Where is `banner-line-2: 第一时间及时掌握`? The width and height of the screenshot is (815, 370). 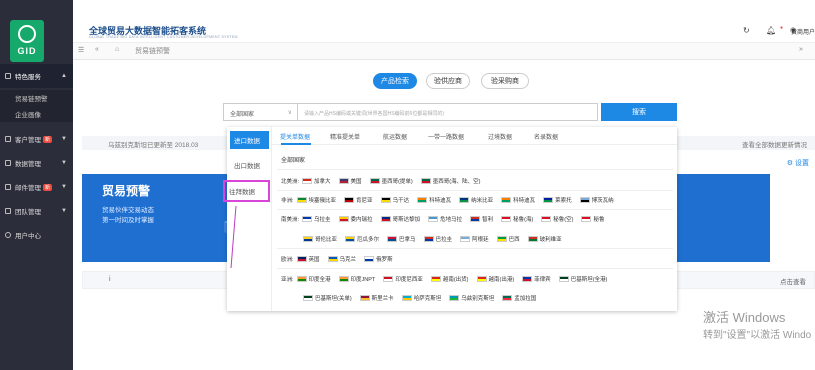
banner-line-2: 第一时间及时掌握 is located at coordinates (128, 220).